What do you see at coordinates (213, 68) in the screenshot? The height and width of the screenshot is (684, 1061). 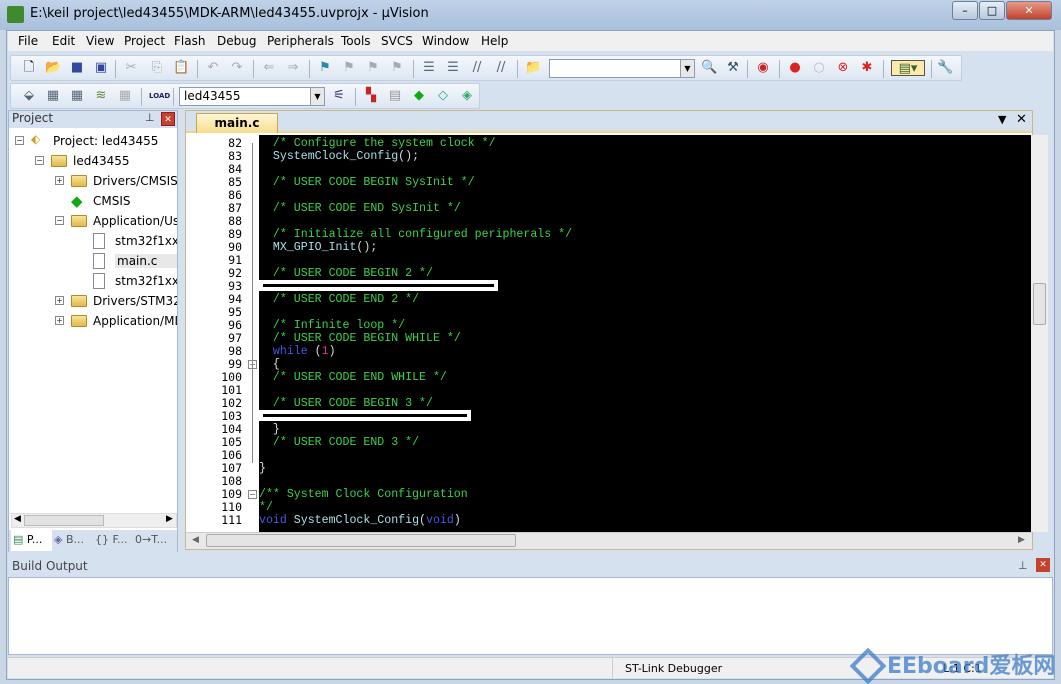 I see `undo-icon: ↶` at bounding box center [213, 68].